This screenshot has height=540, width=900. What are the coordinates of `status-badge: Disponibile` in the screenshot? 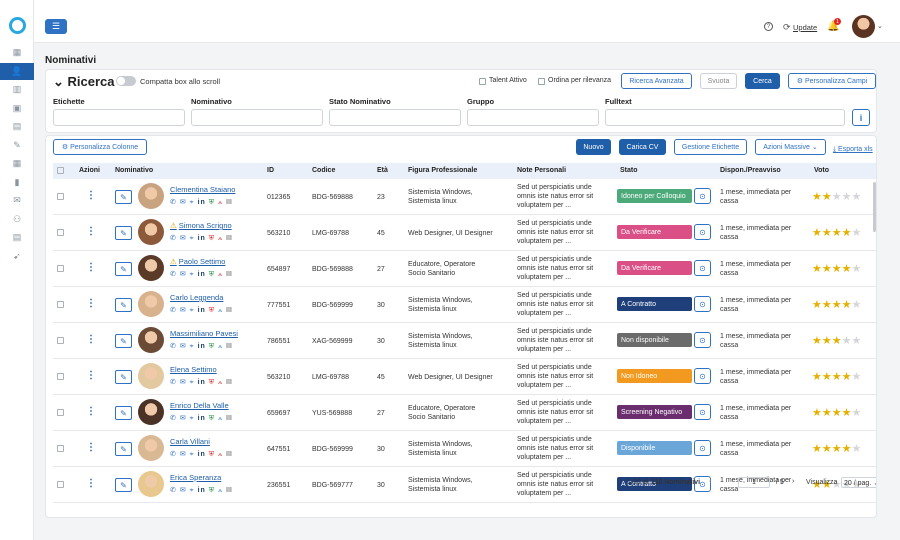 It's located at (654, 448).